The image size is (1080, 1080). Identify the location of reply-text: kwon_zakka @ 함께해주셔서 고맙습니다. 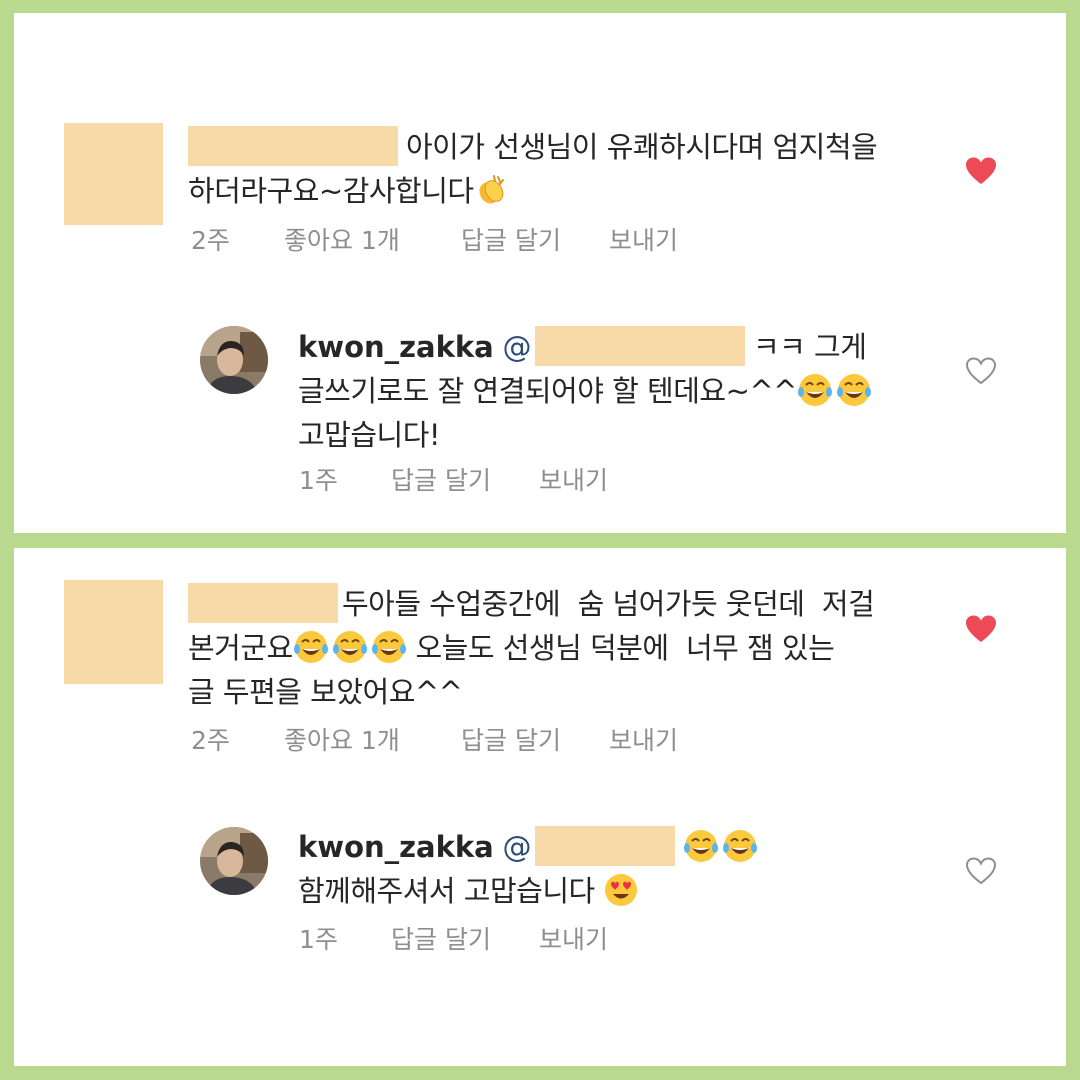
(528, 869).